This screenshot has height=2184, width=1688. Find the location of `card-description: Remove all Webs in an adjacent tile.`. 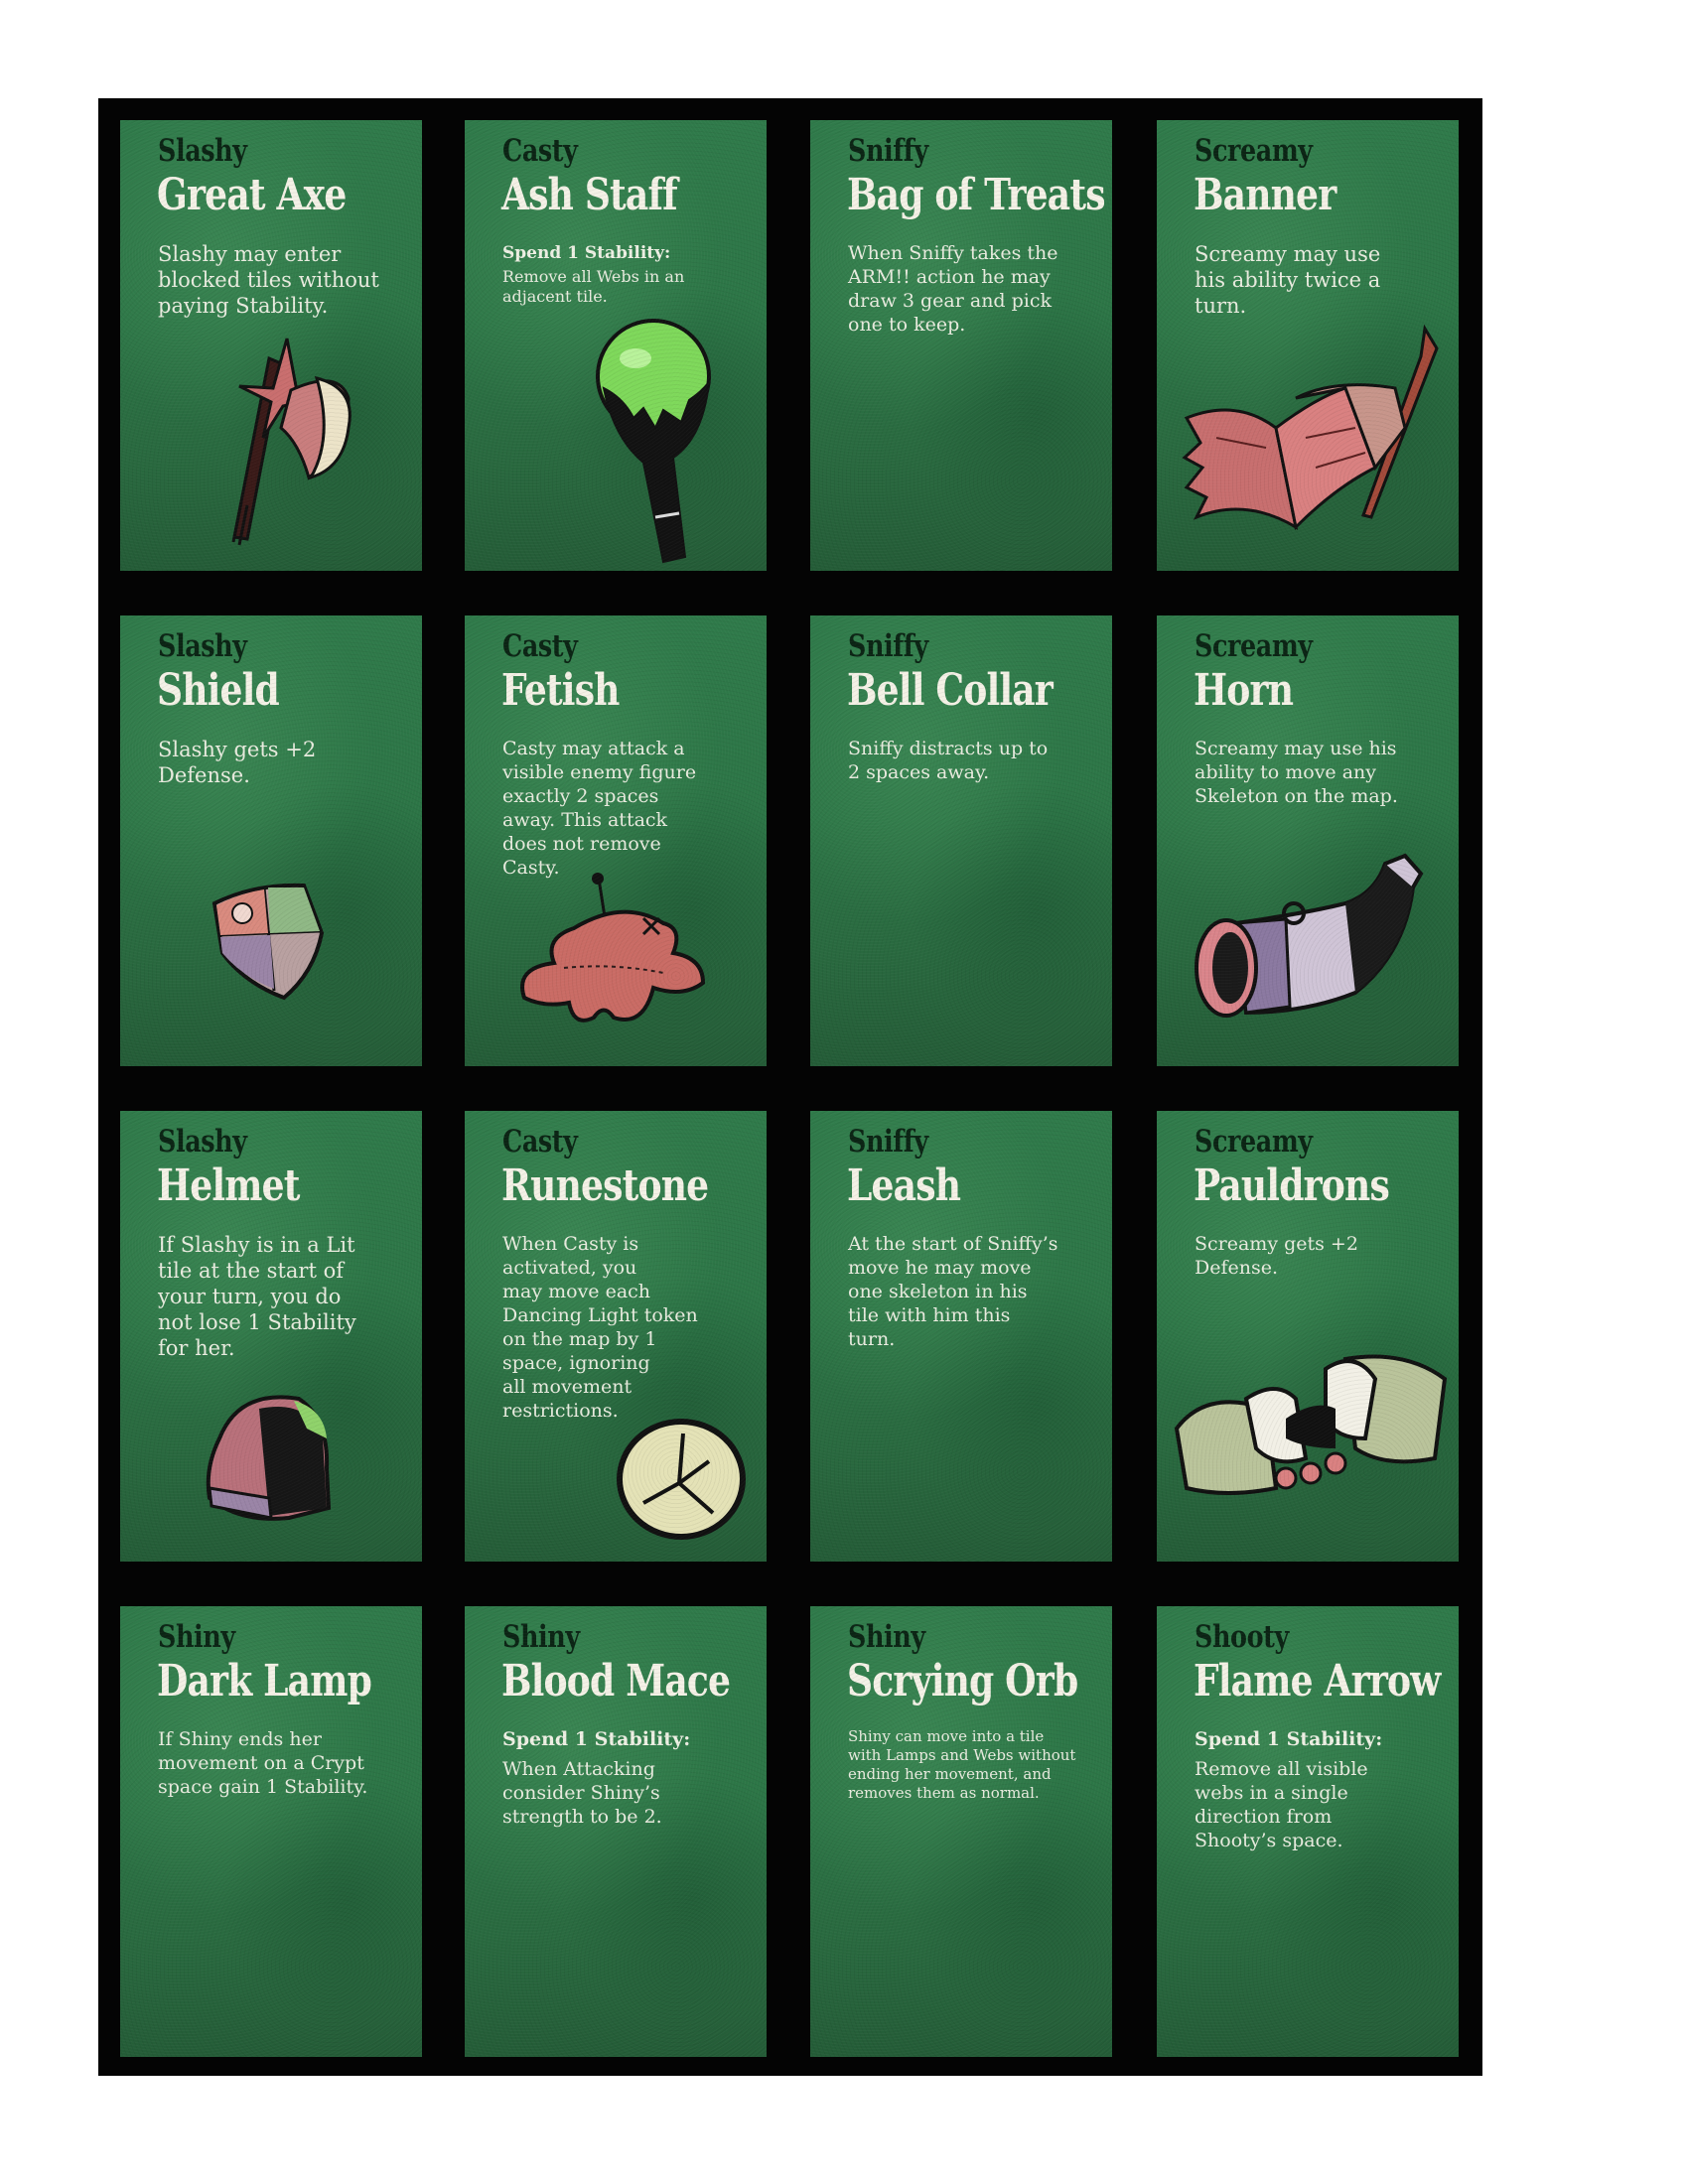

card-description: Remove all Webs in an adjacent tile. is located at coordinates (593, 286).